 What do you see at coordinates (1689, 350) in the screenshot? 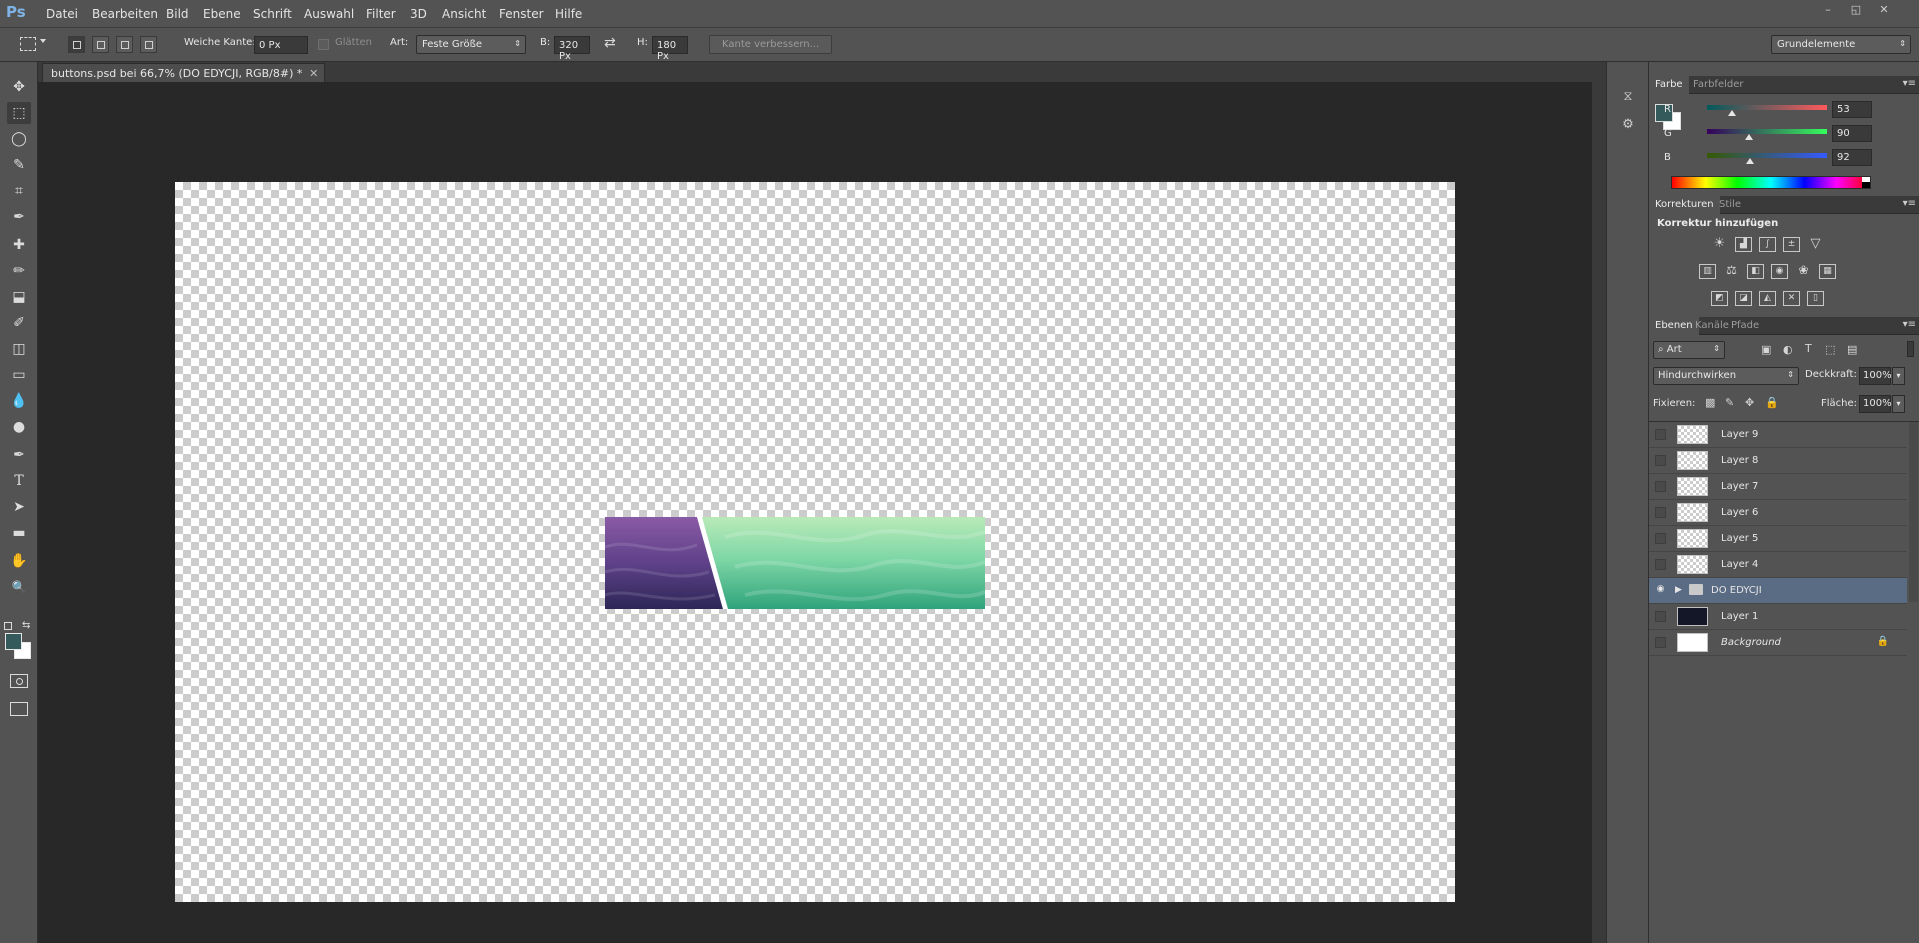
I see `layer-filter-select: ⌕ Art ⇕` at bounding box center [1689, 350].